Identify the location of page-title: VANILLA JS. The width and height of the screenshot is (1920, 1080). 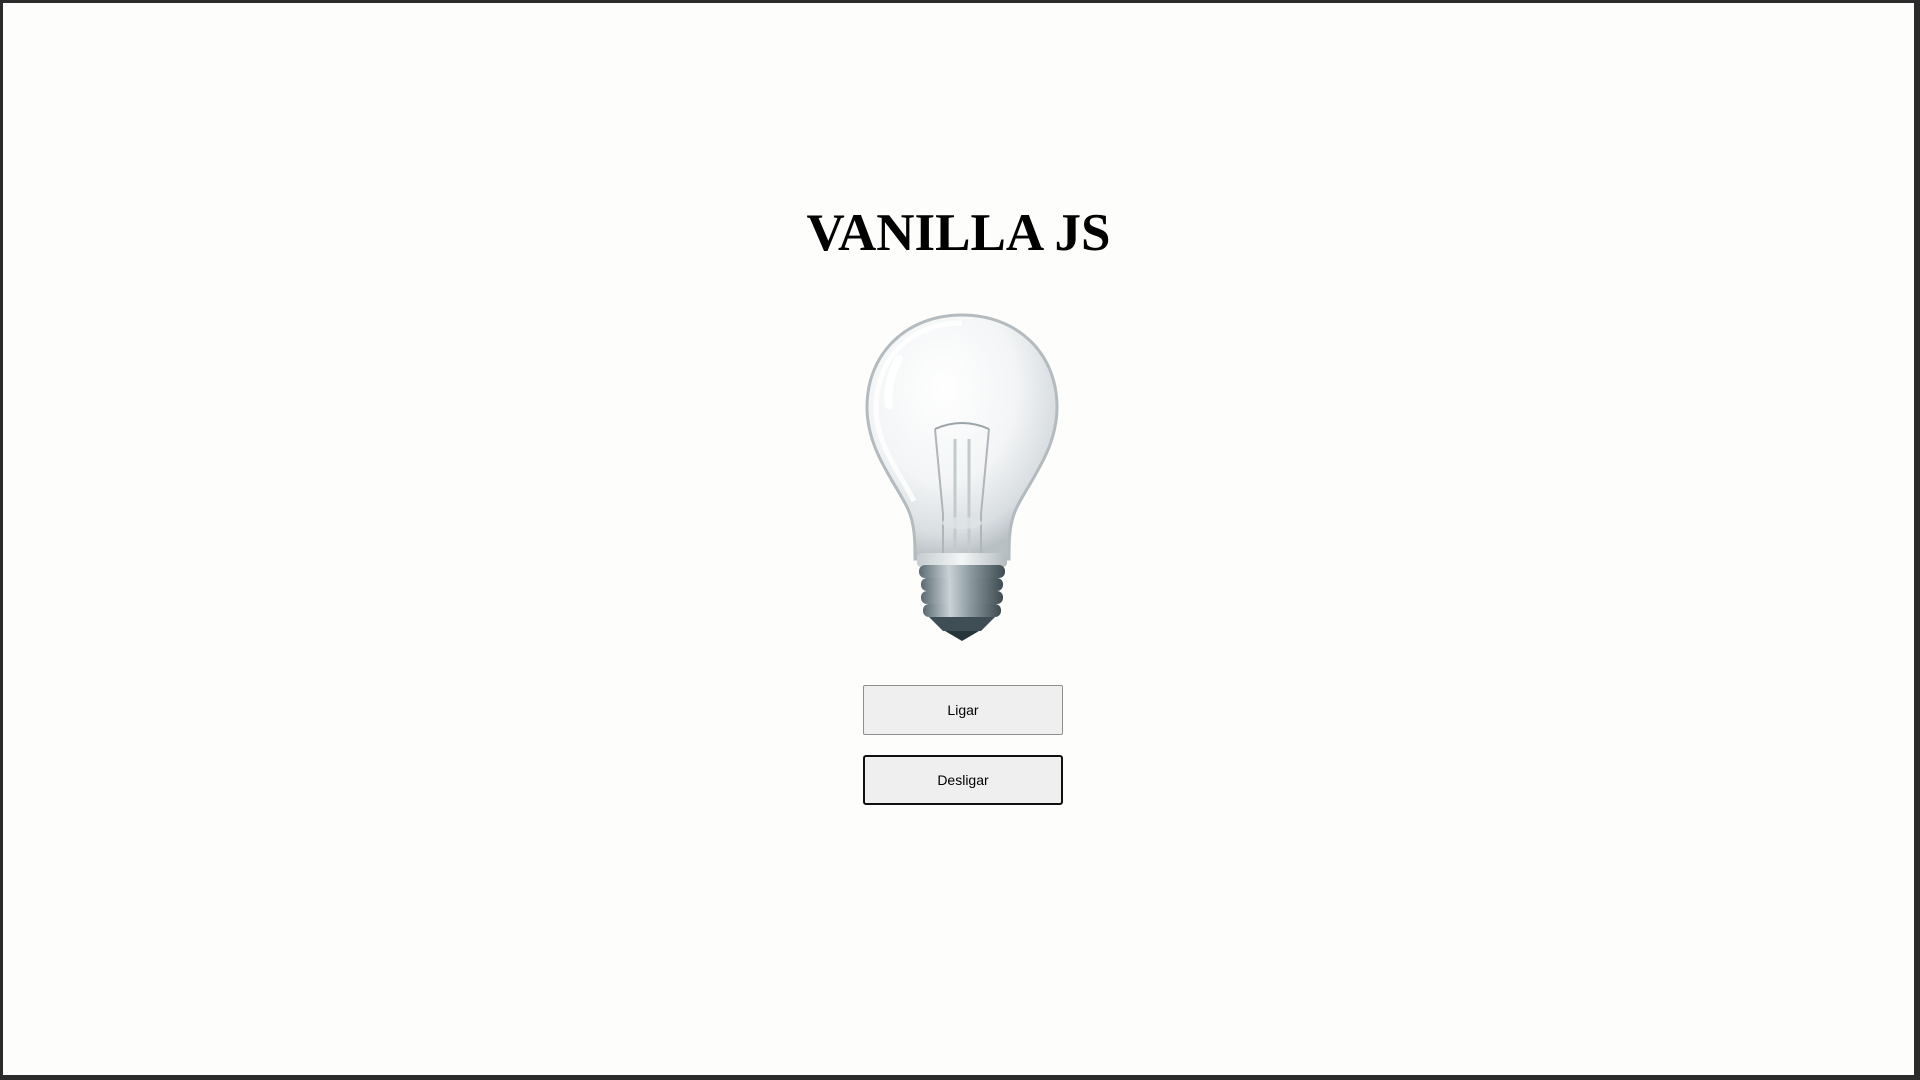
(958, 233).